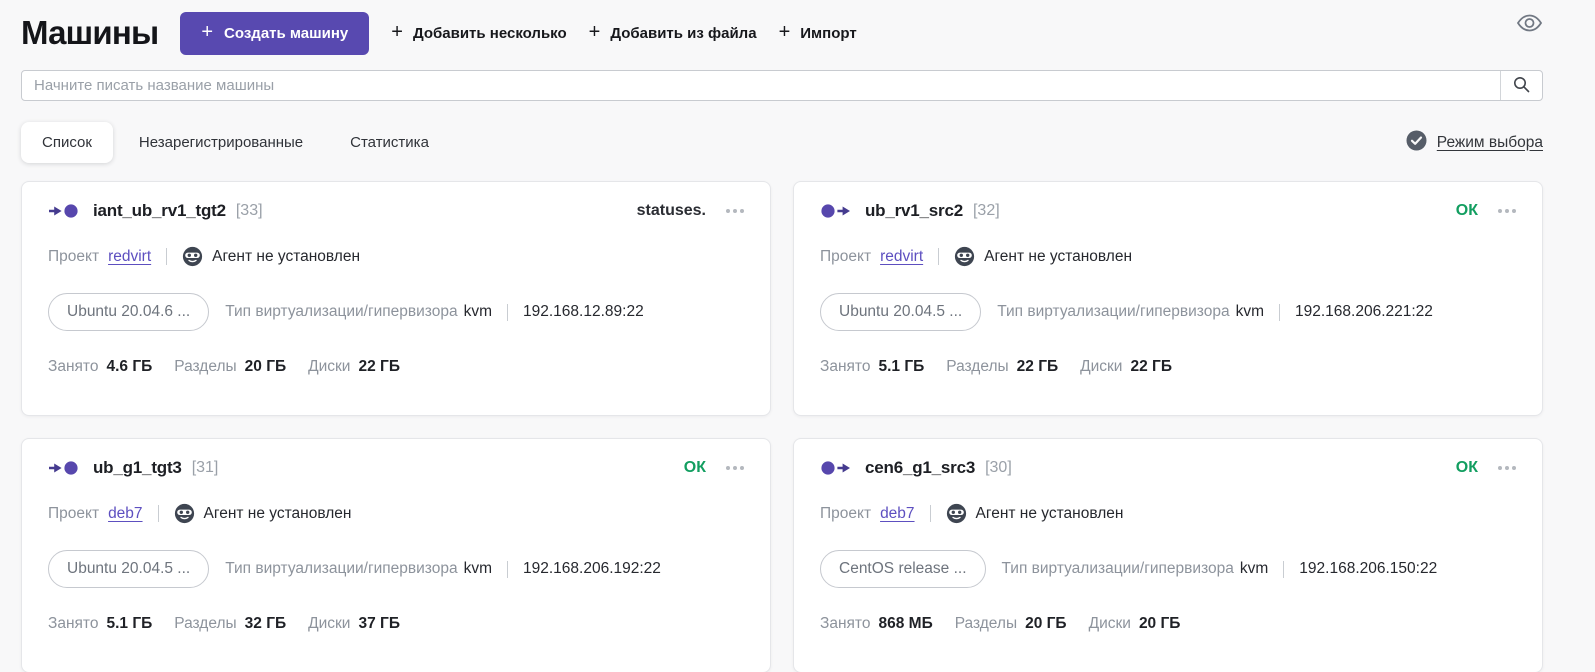  I want to click on machine-address: 192.168.206.221:22, so click(1364, 311).